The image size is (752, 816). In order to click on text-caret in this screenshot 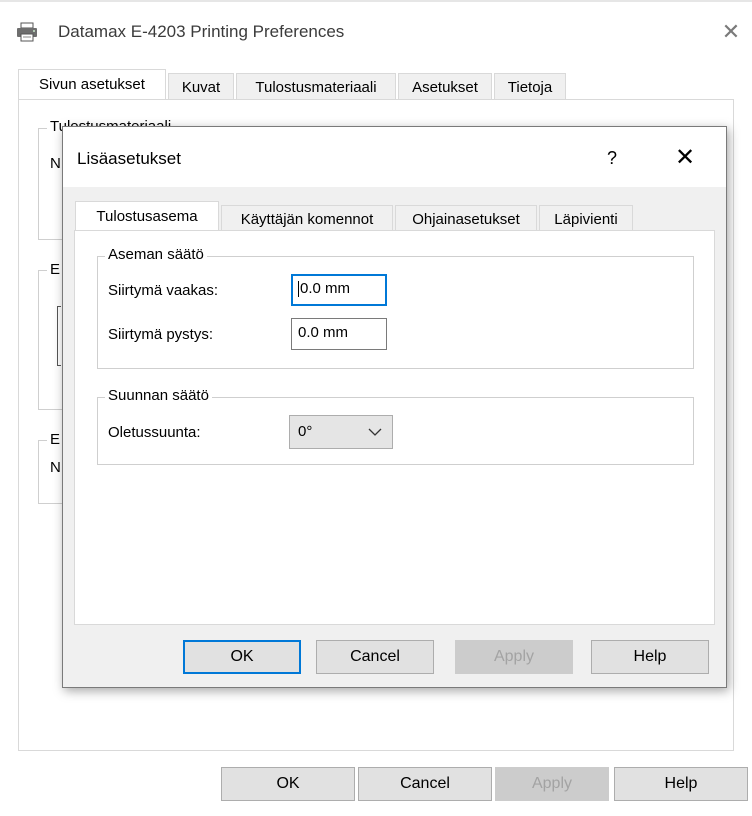, I will do `click(298, 289)`.